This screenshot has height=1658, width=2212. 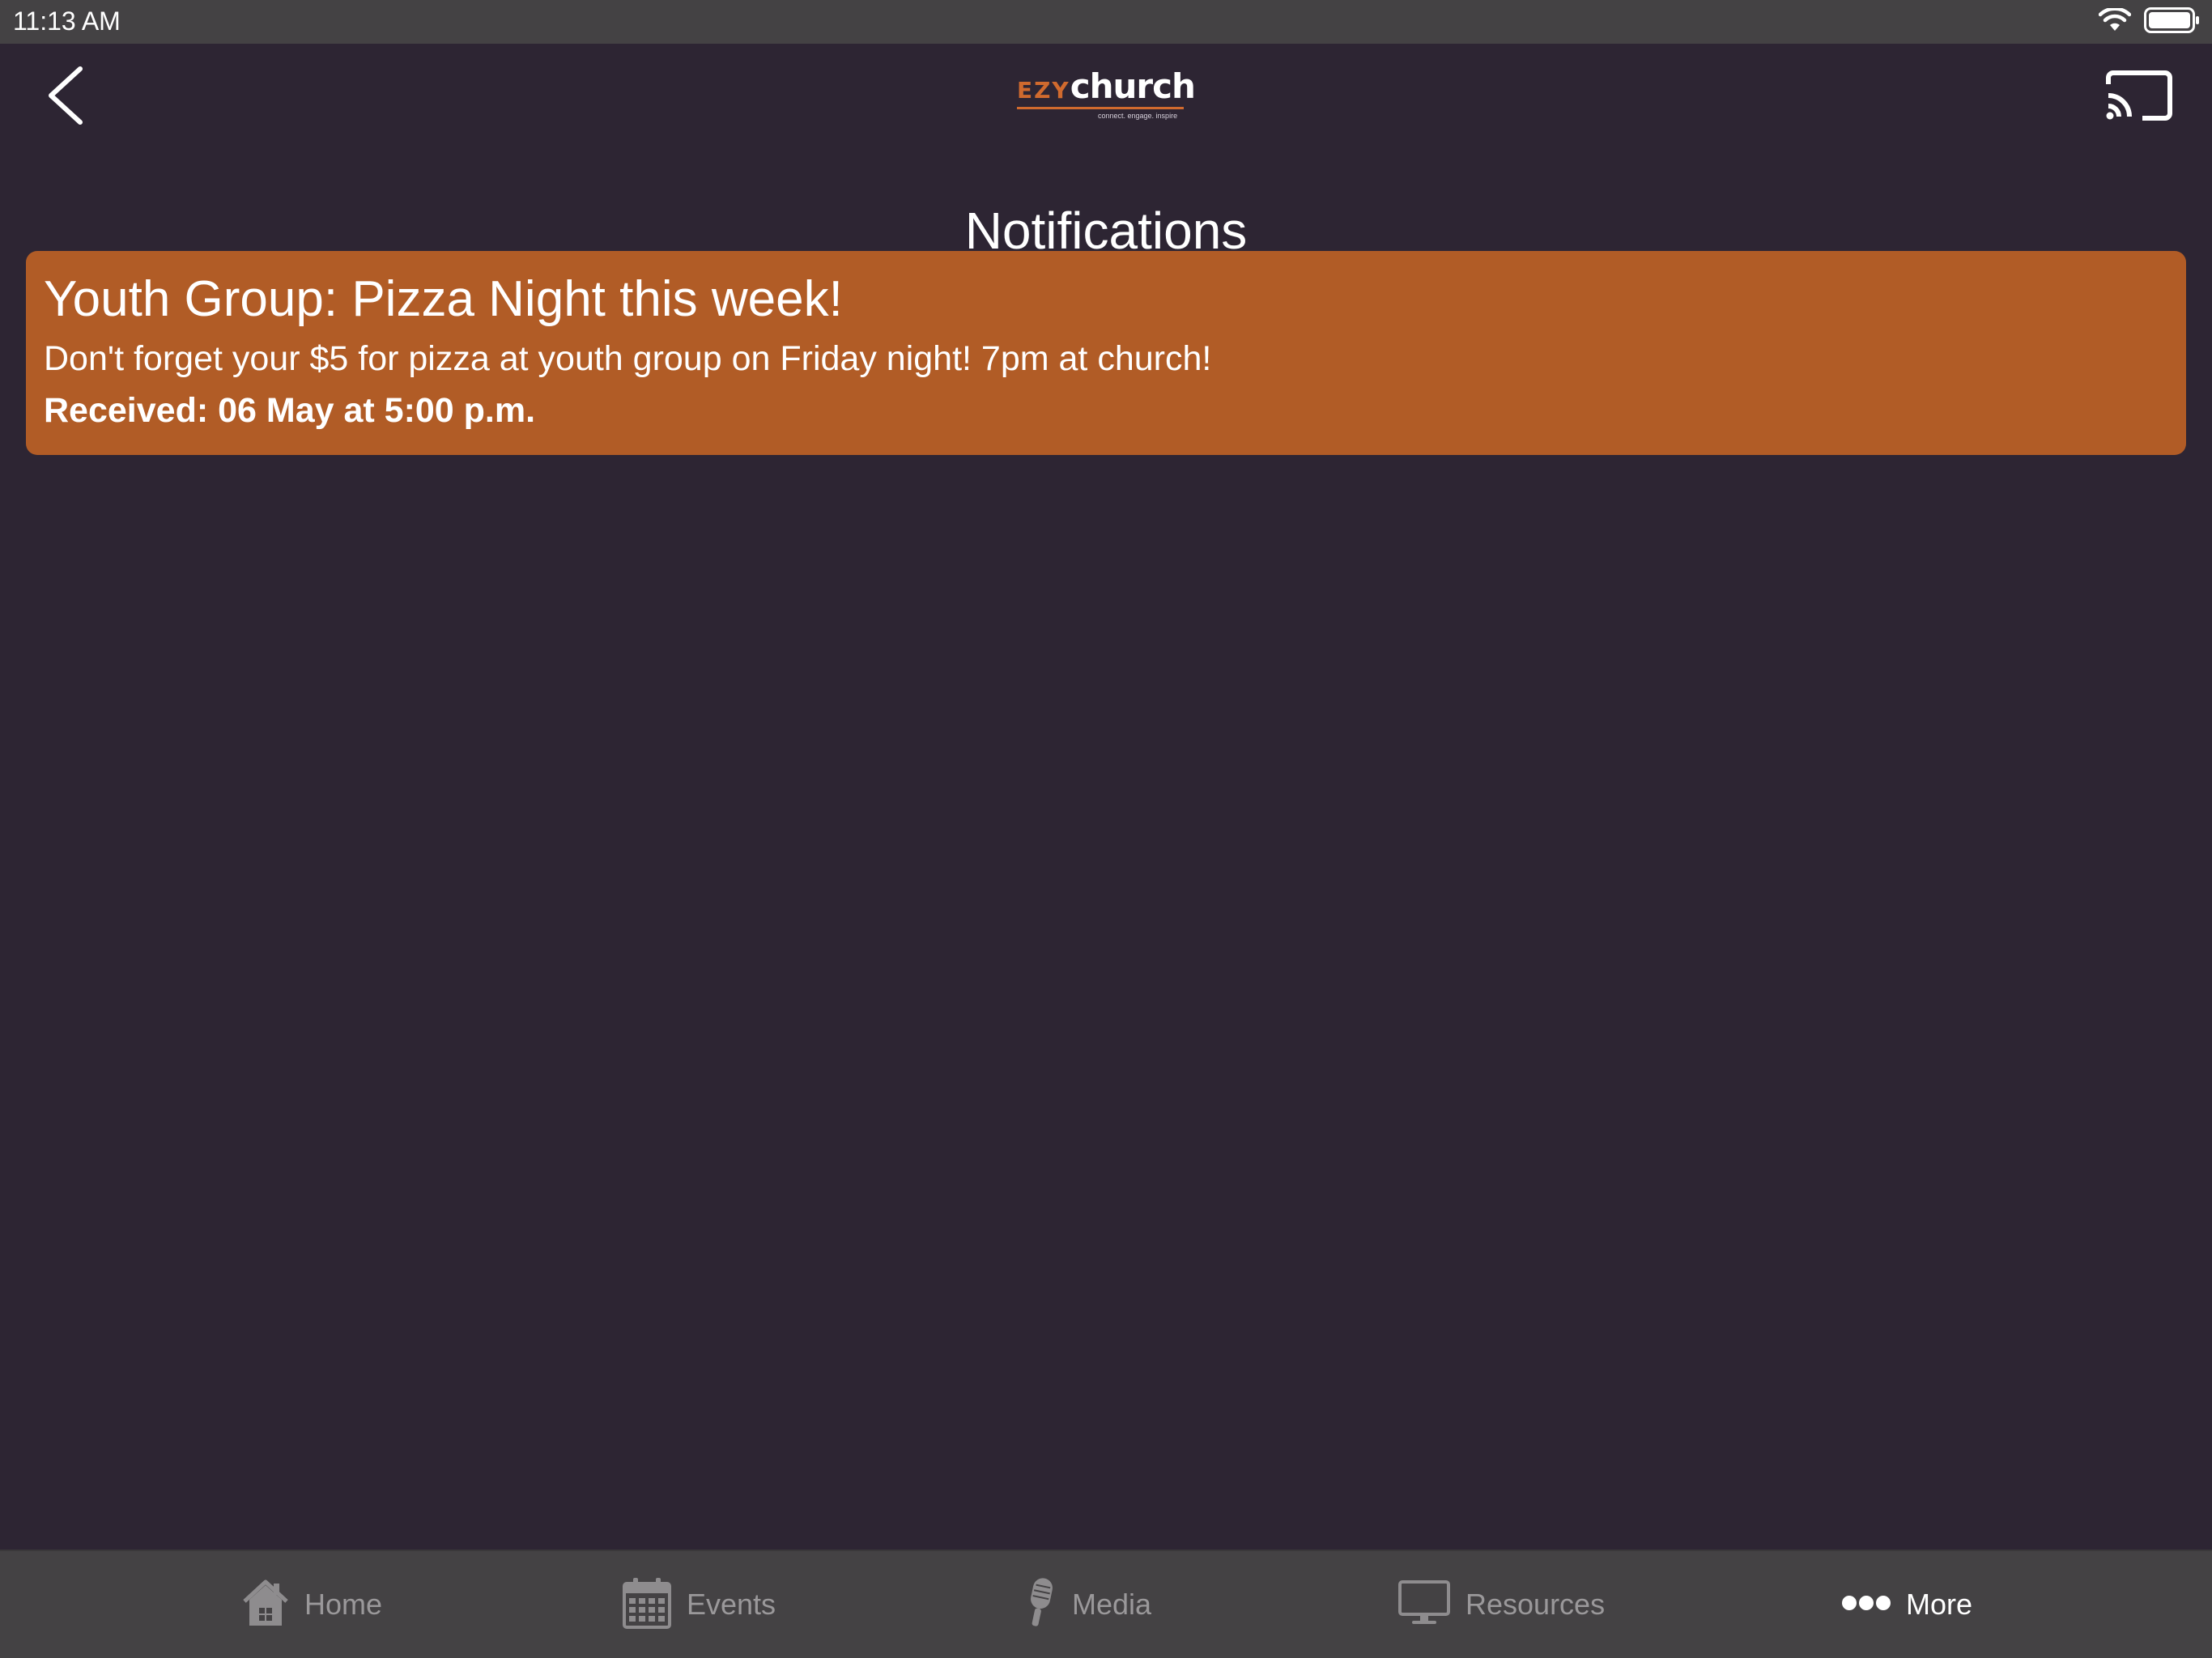 I want to click on status-indicators, so click(x=2149, y=21).